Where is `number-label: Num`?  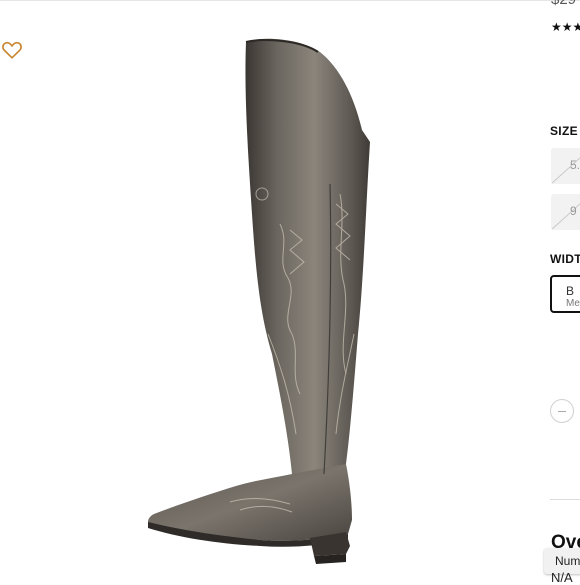 number-label: Num is located at coordinates (567, 561).